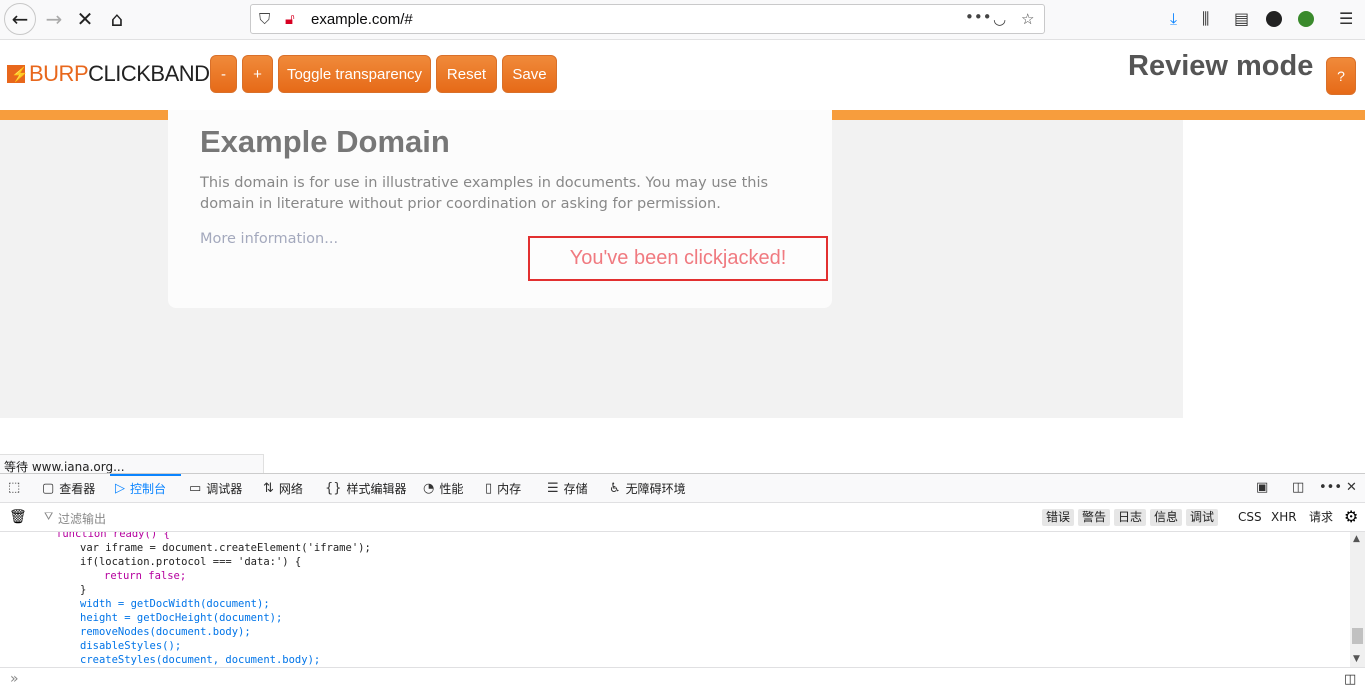  Describe the element at coordinates (325, 141) in the screenshot. I see `page-title: Example Domain` at that location.